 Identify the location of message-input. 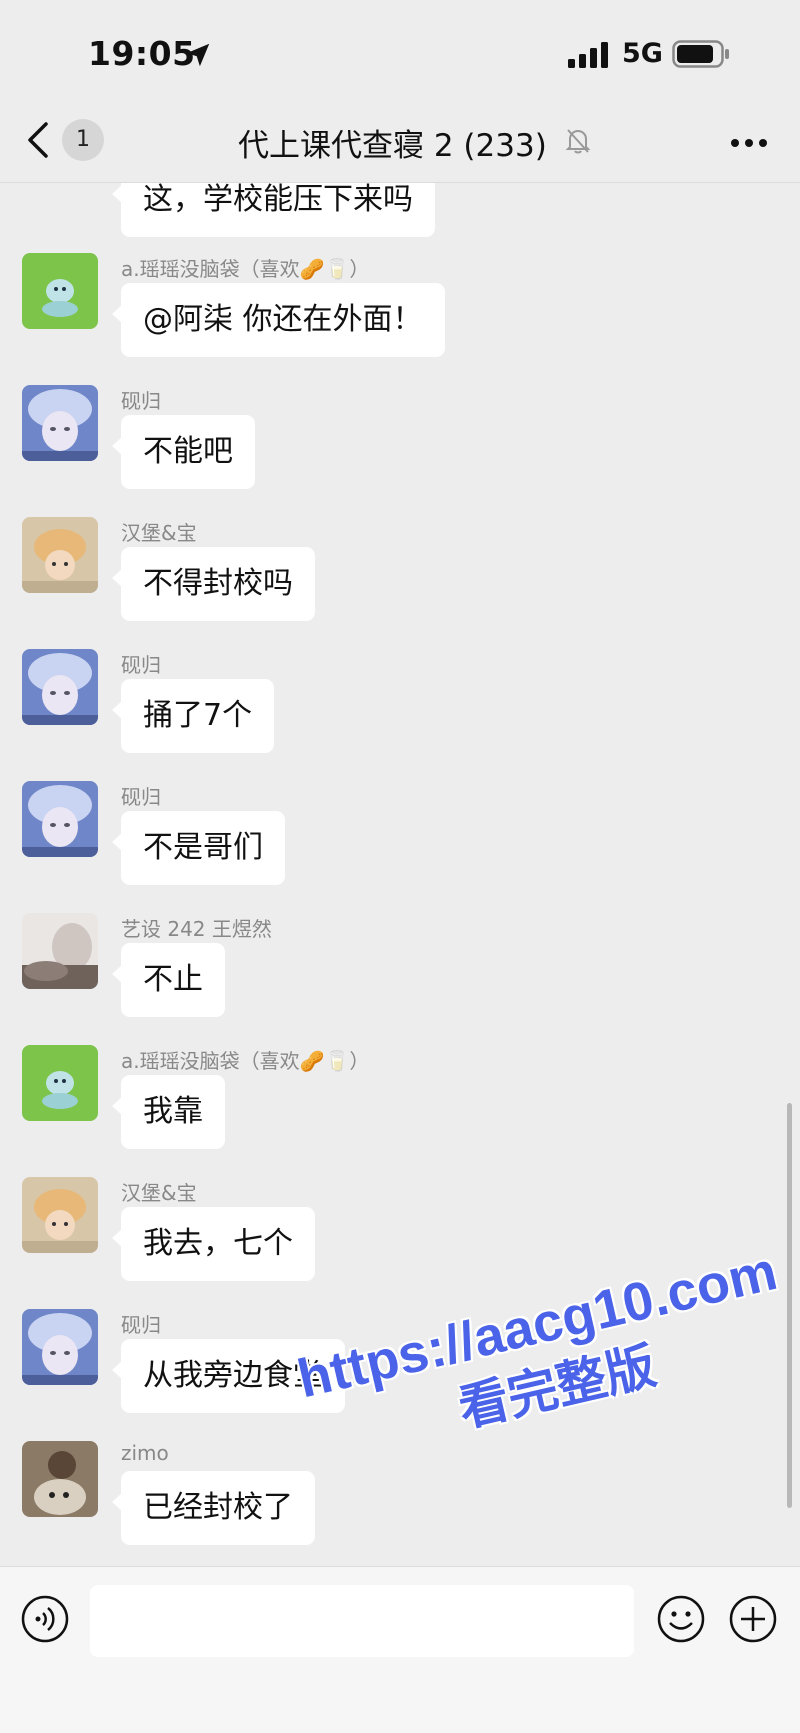
(362, 1621).